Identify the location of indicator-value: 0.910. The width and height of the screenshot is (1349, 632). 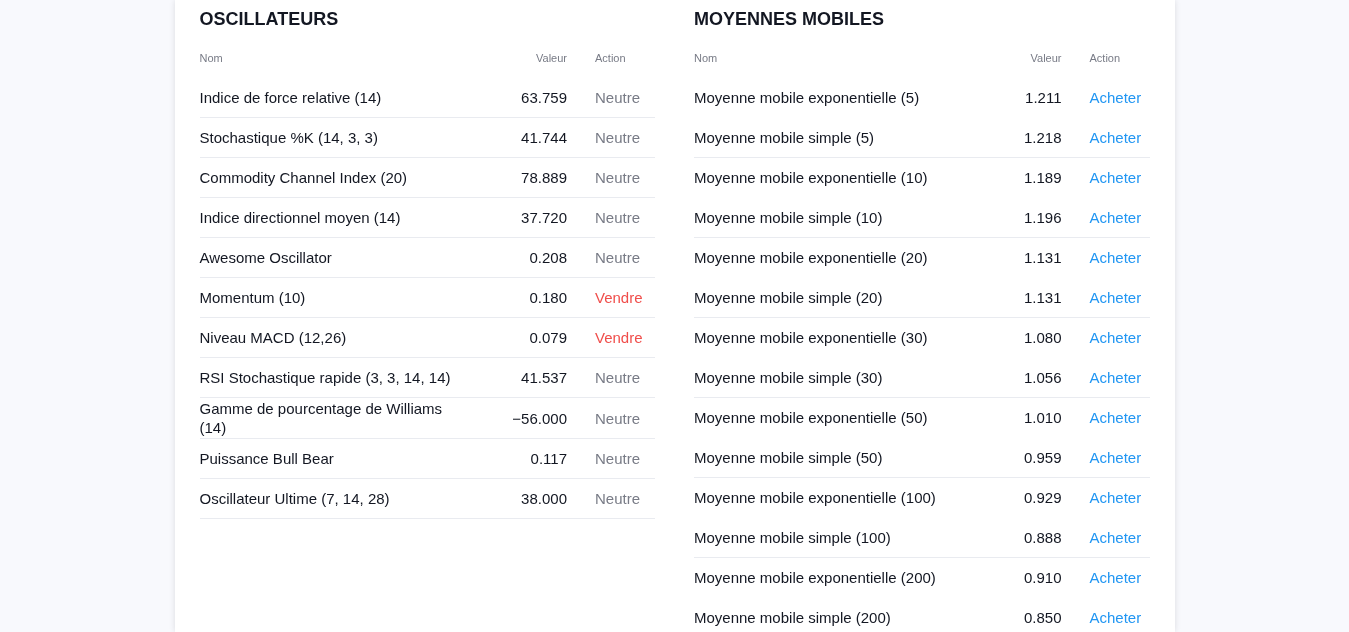
(1042, 578).